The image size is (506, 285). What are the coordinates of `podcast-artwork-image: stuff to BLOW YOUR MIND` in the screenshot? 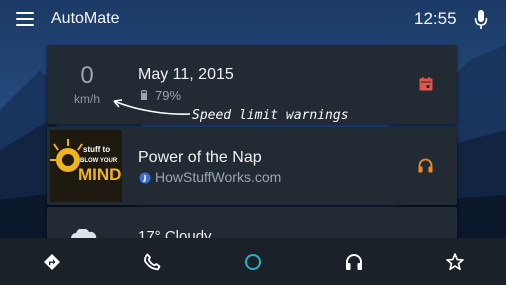 It's located at (86, 166).